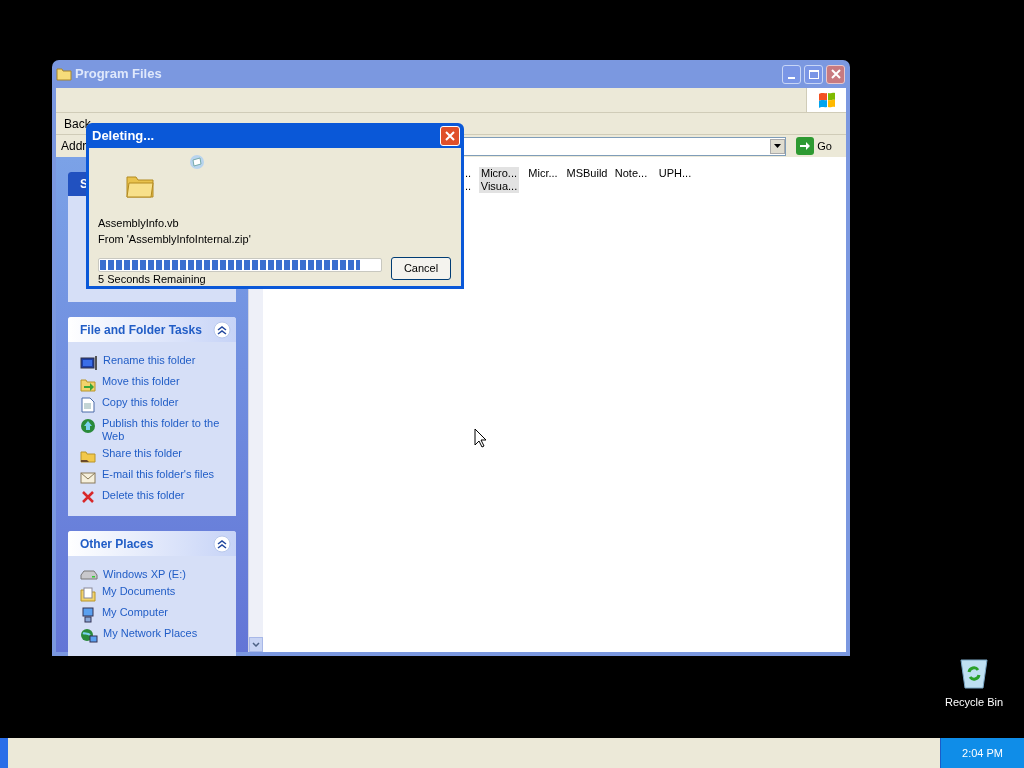  Describe the element at coordinates (813, 74) in the screenshot. I see `maximize-button` at that location.